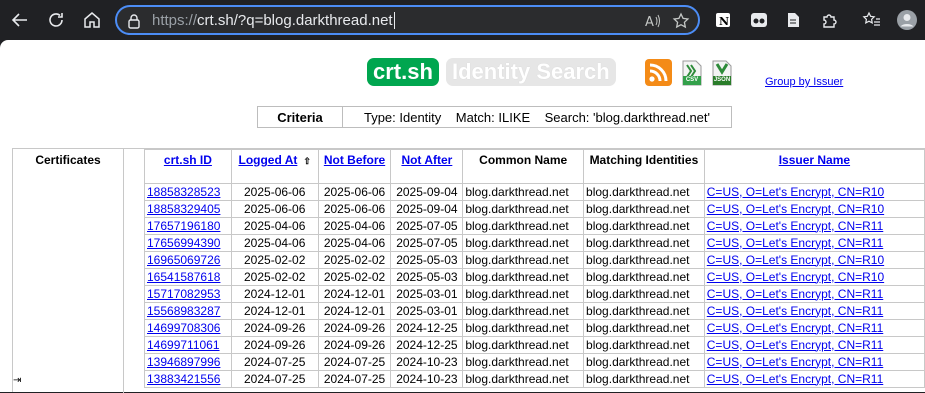 The width and height of the screenshot is (925, 393). Describe the element at coordinates (188, 311) in the screenshot. I see `cert-id-link: 15568983287` at that location.